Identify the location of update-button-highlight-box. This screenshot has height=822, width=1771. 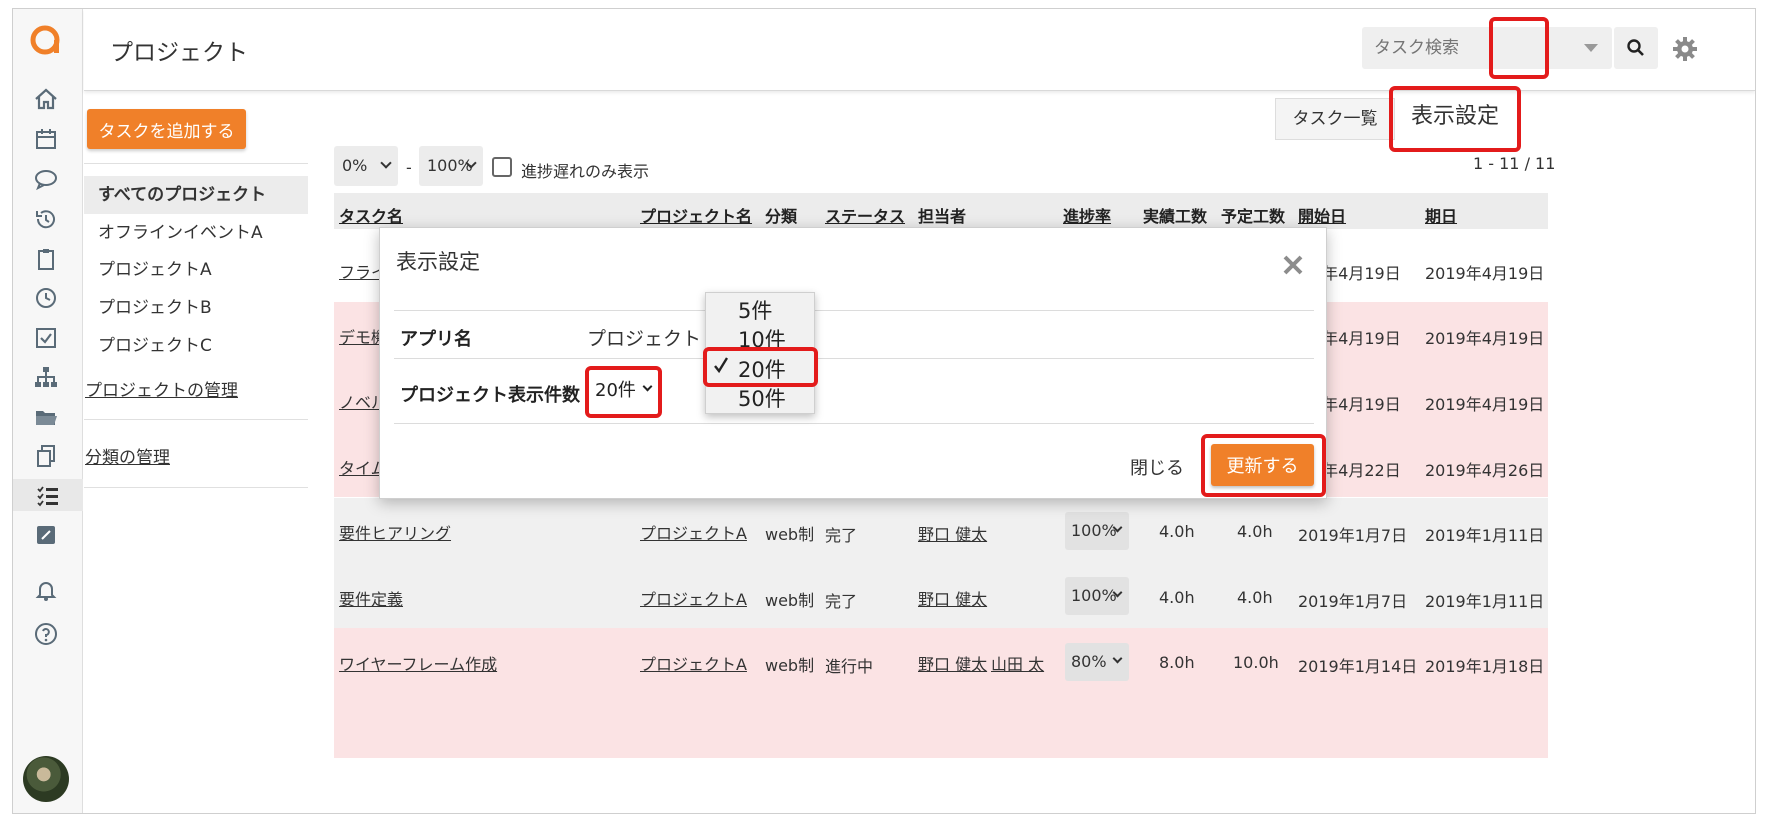
(1263, 465).